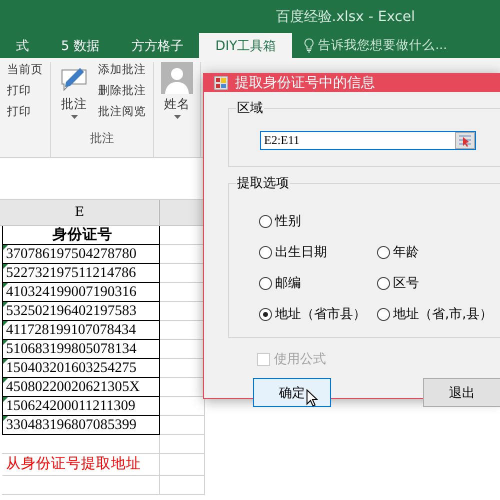 This screenshot has width=500, height=500. Describe the element at coordinates (122, 90) in the screenshot. I see `comment-option: 删除批注` at that location.